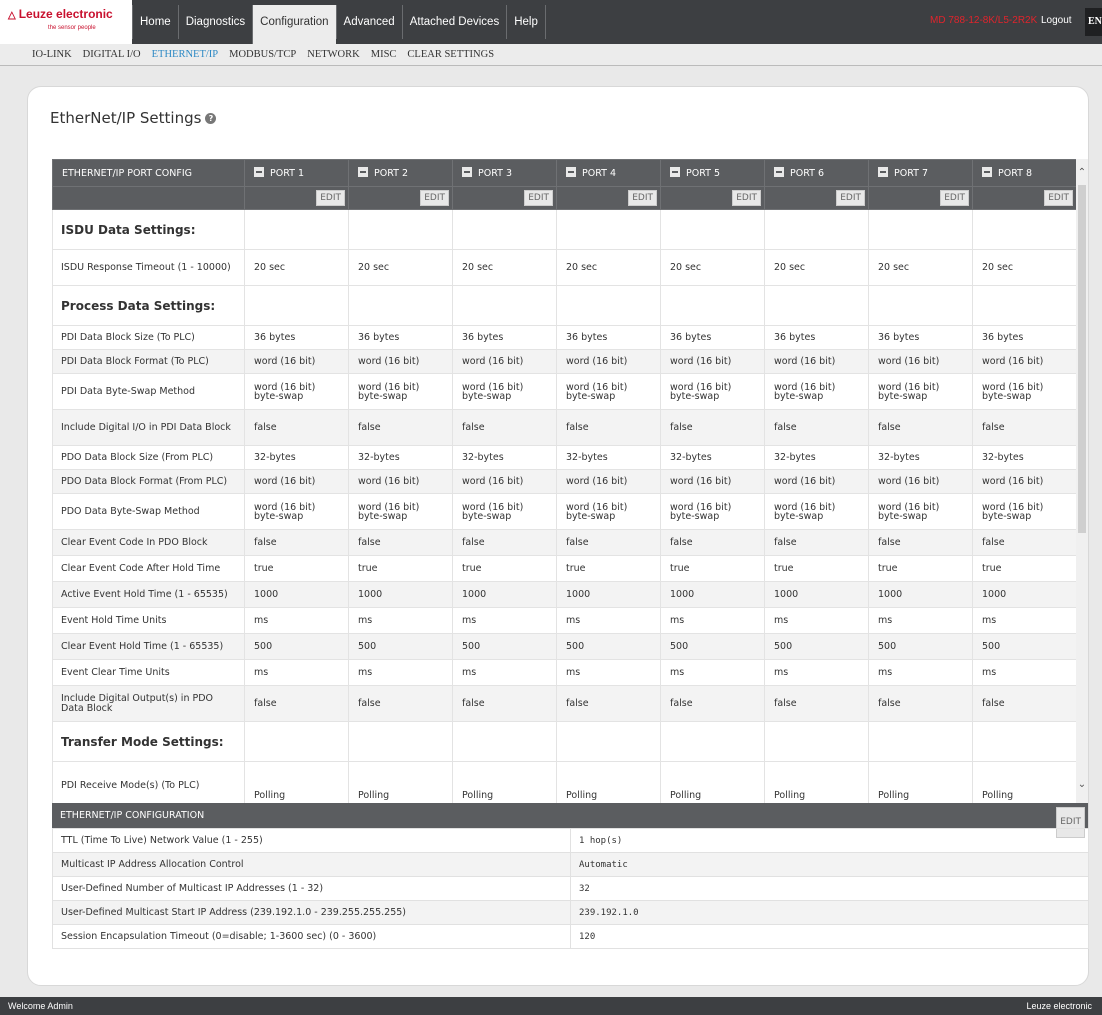 The width and height of the screenshot is (1102, 1015). Describe the element at coordinates (504, 173) in the screenshot. I see `port-header-3: PORT 3` at that location.